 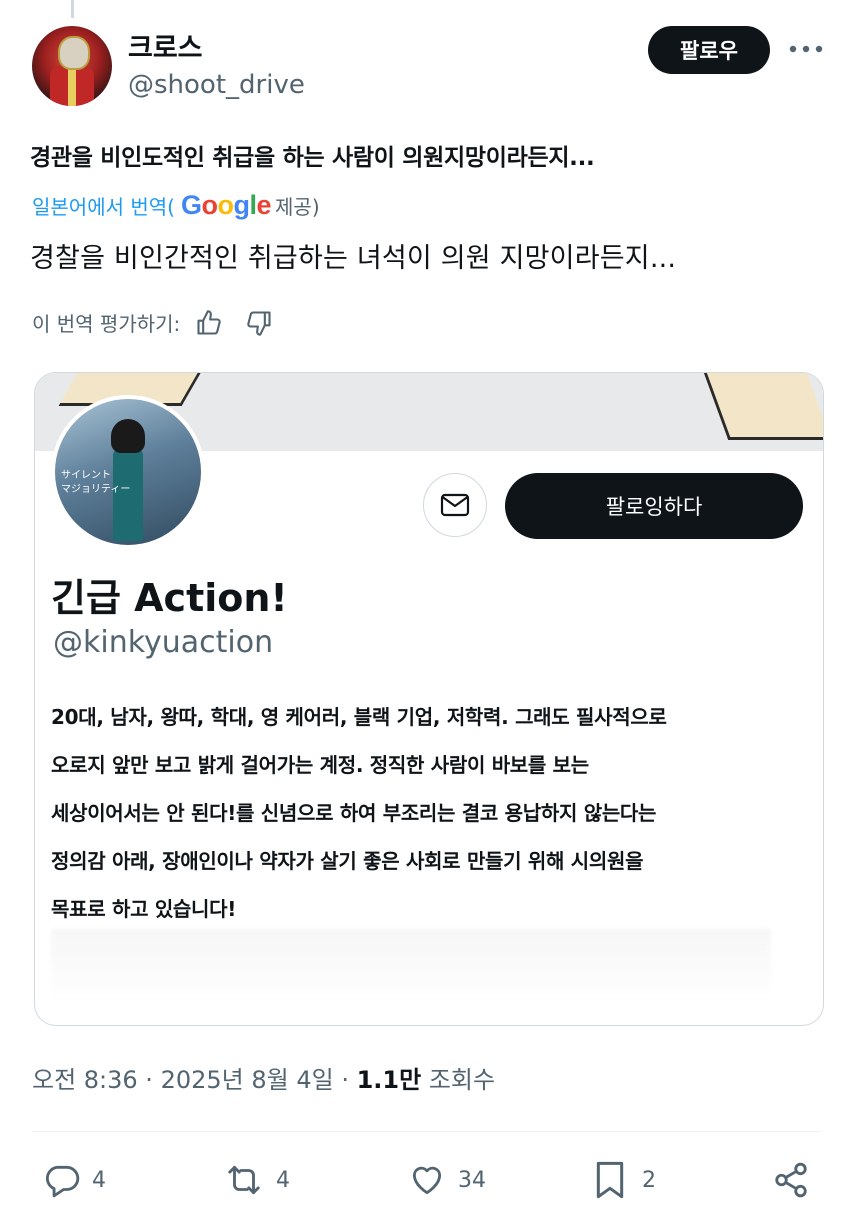 I want to click on reply-count: 4, so click(x=99, y=1180).